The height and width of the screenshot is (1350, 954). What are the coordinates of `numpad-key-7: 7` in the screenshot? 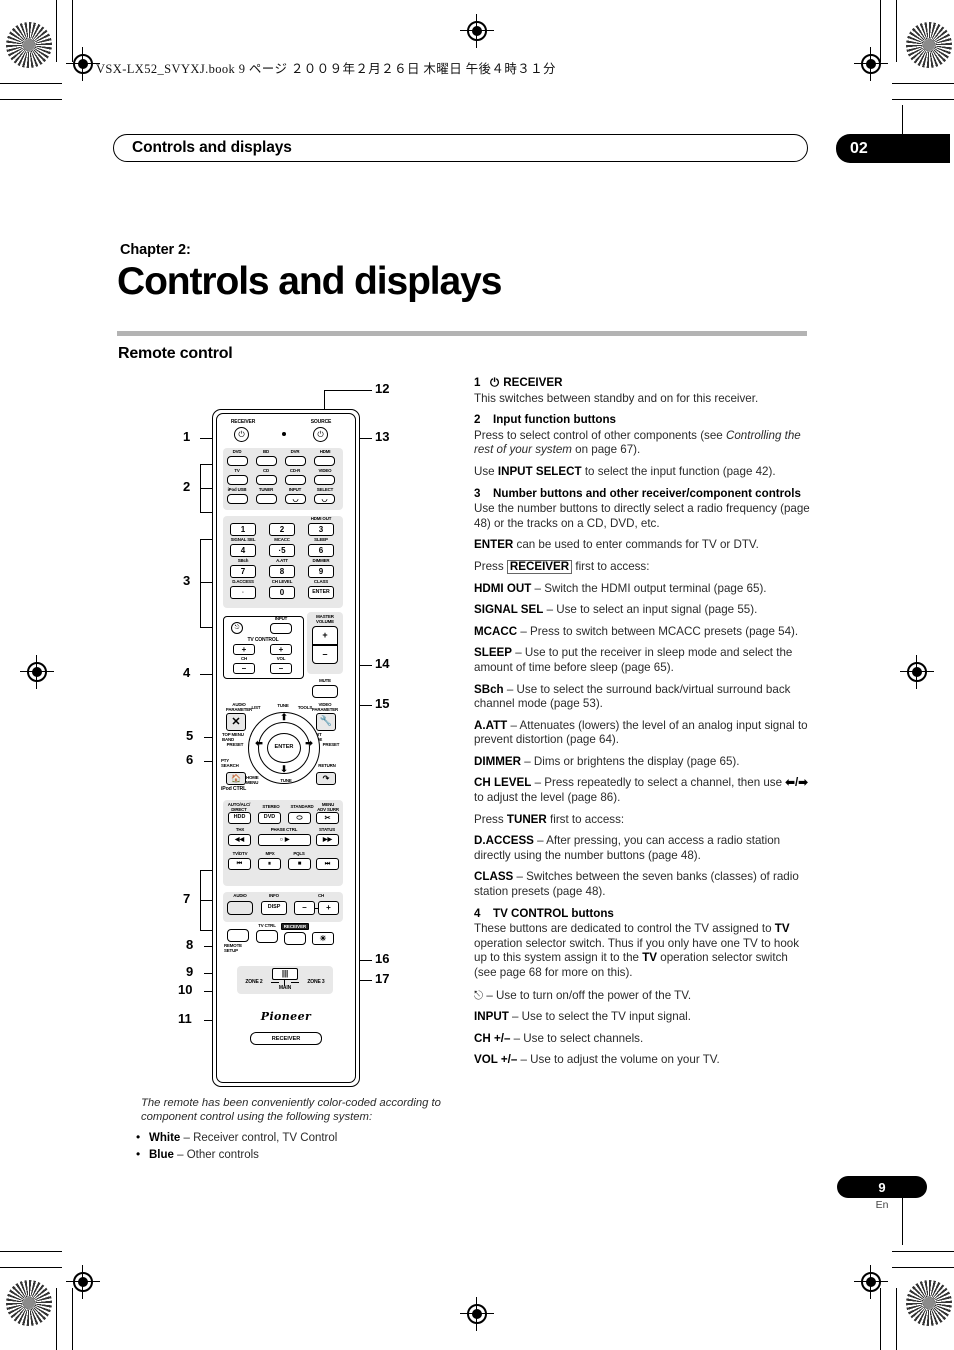 It's located at (243, 571).